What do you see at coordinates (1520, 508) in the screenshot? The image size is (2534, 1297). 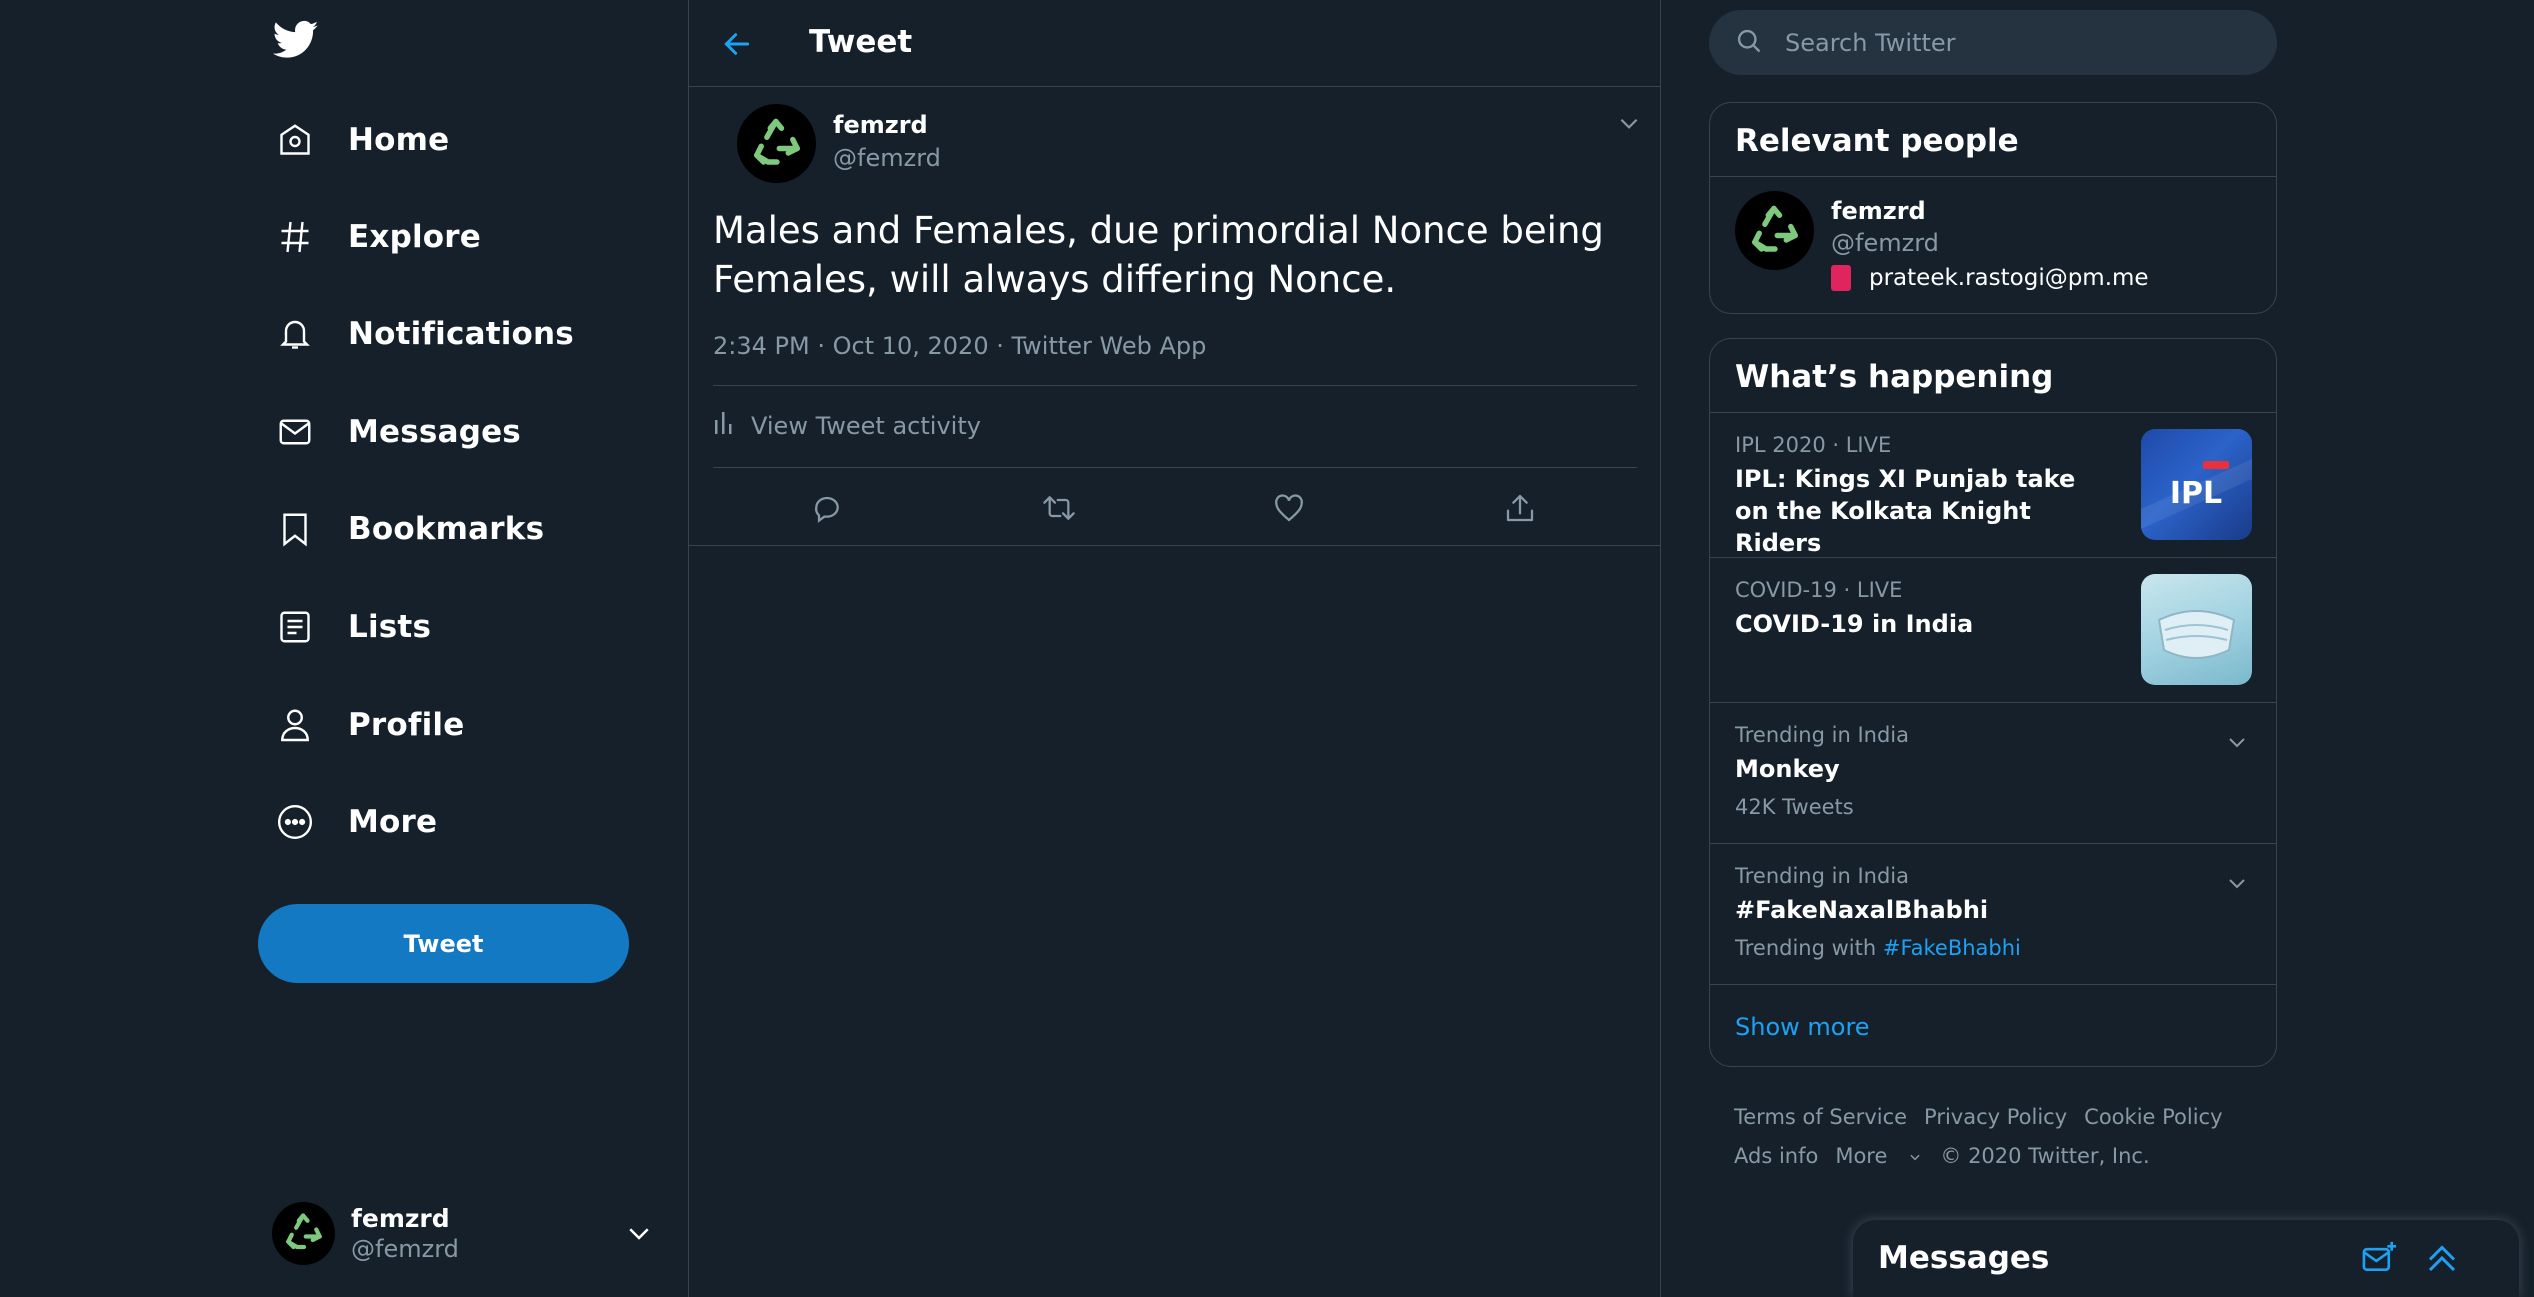 I see `share-icon` at bounding box center [1520, 508].